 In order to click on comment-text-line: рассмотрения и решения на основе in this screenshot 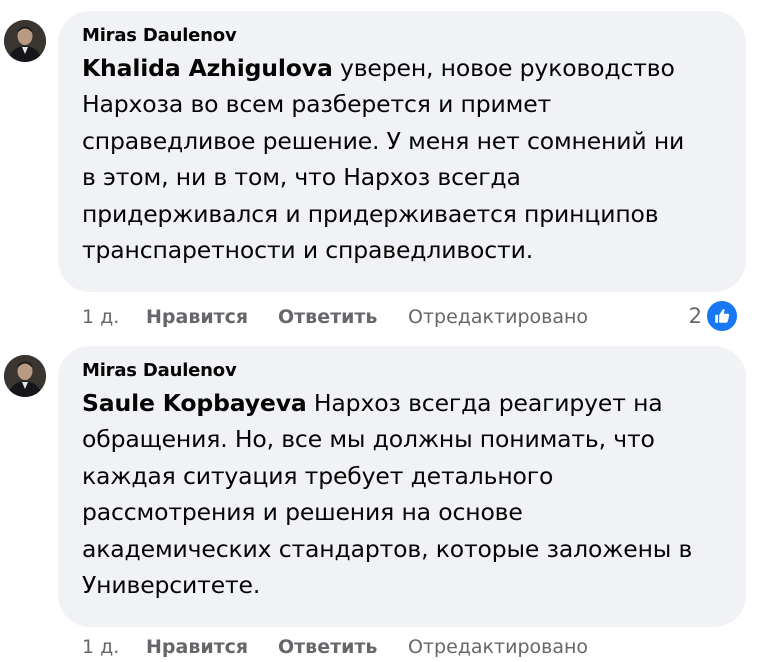, I will do `click(302, 512)`.